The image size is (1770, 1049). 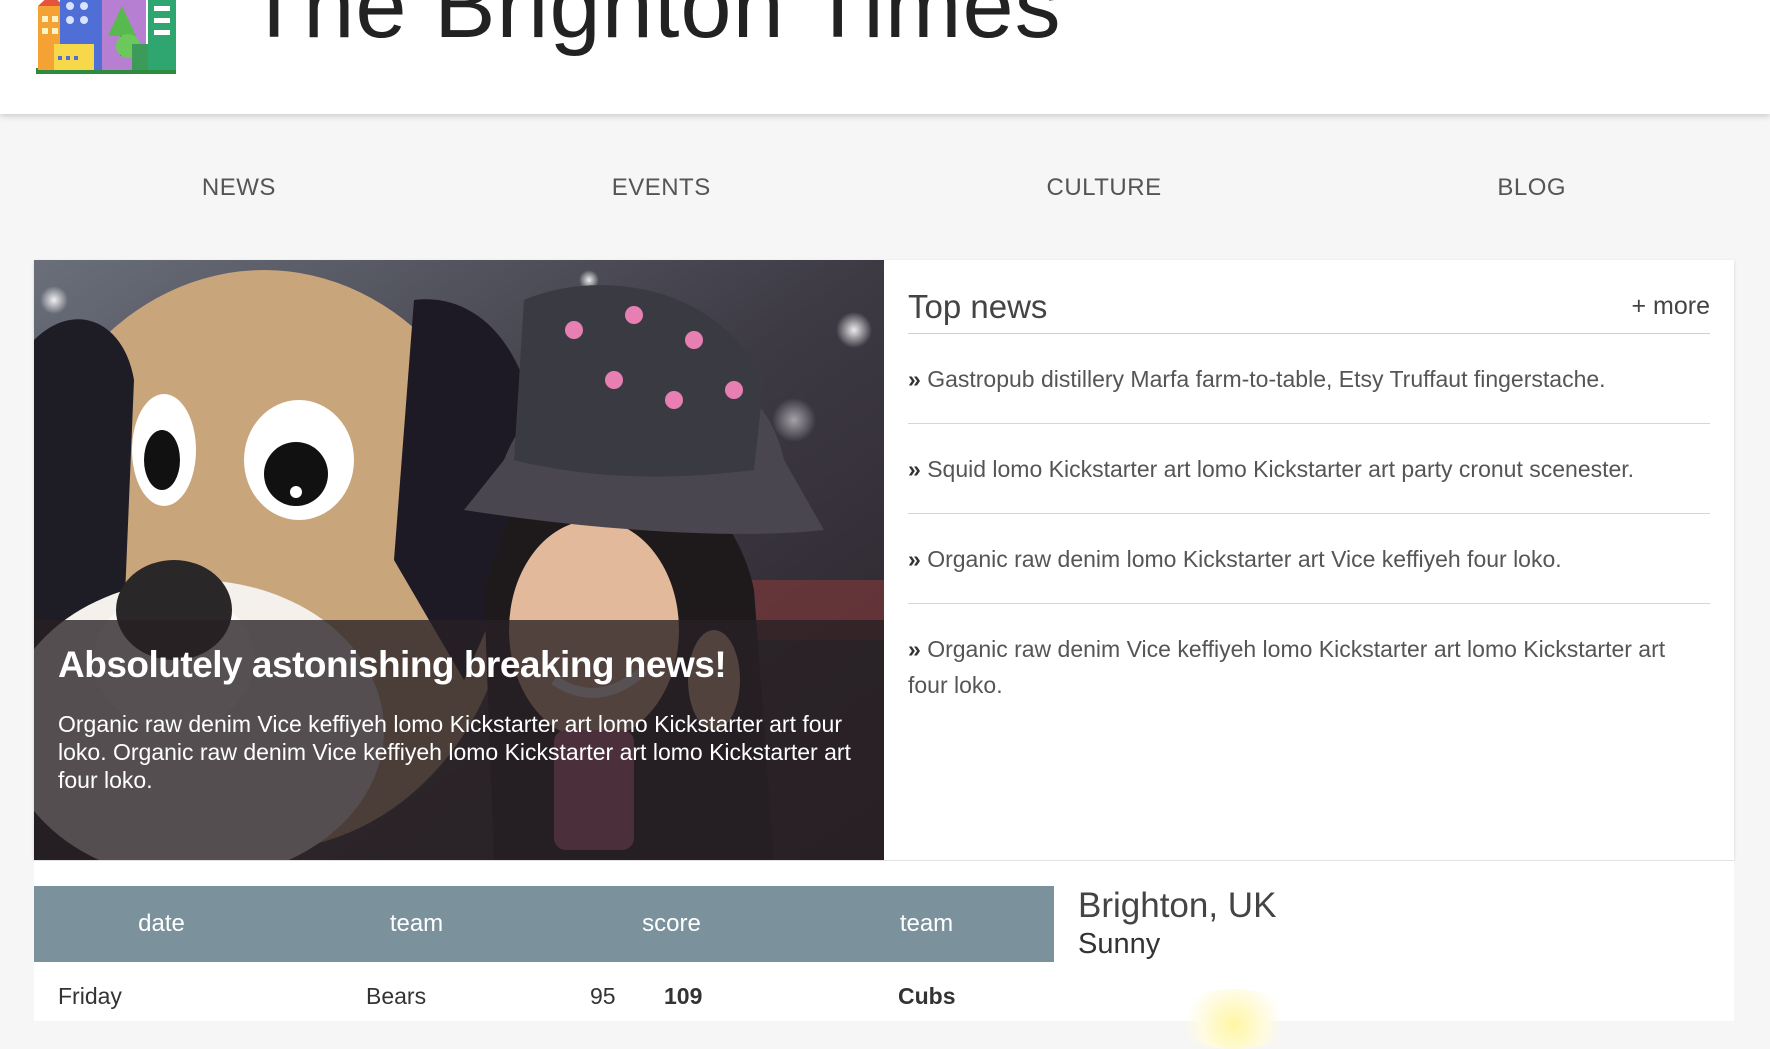 I want to click on sun-icon, so click(x=1234, y=1019).